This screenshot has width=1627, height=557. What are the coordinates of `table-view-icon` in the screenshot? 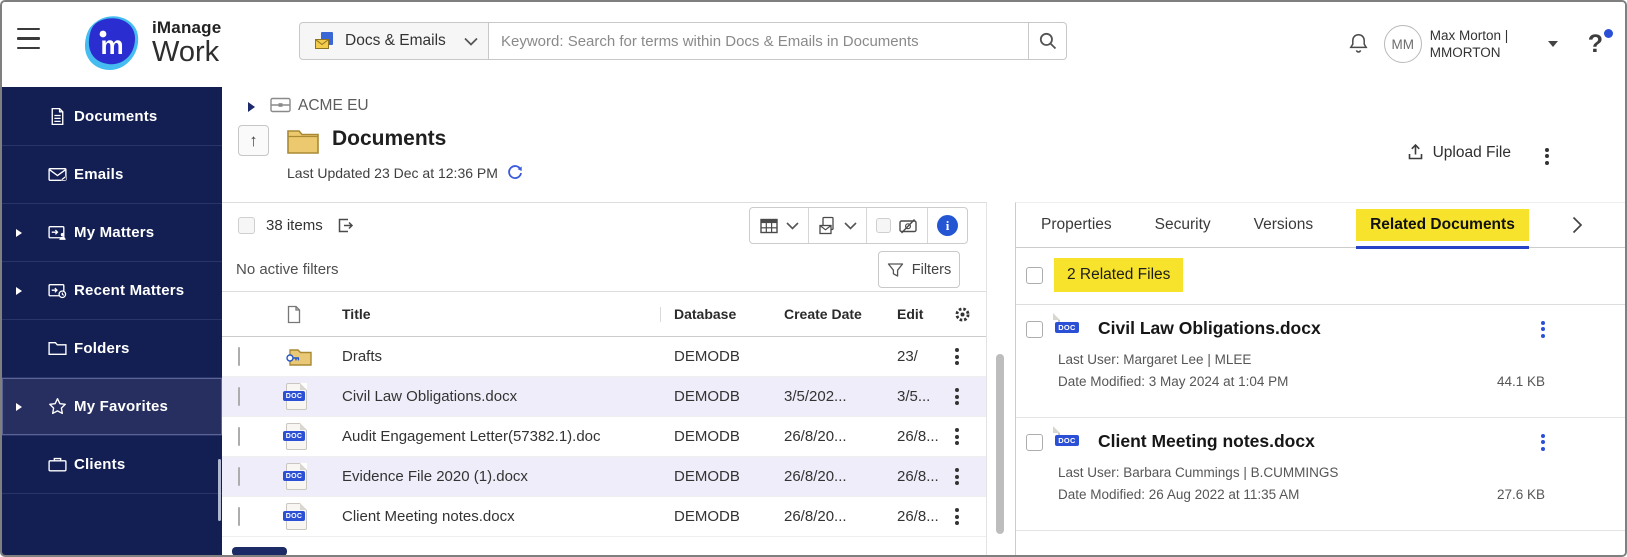 It's located at (769, 226).